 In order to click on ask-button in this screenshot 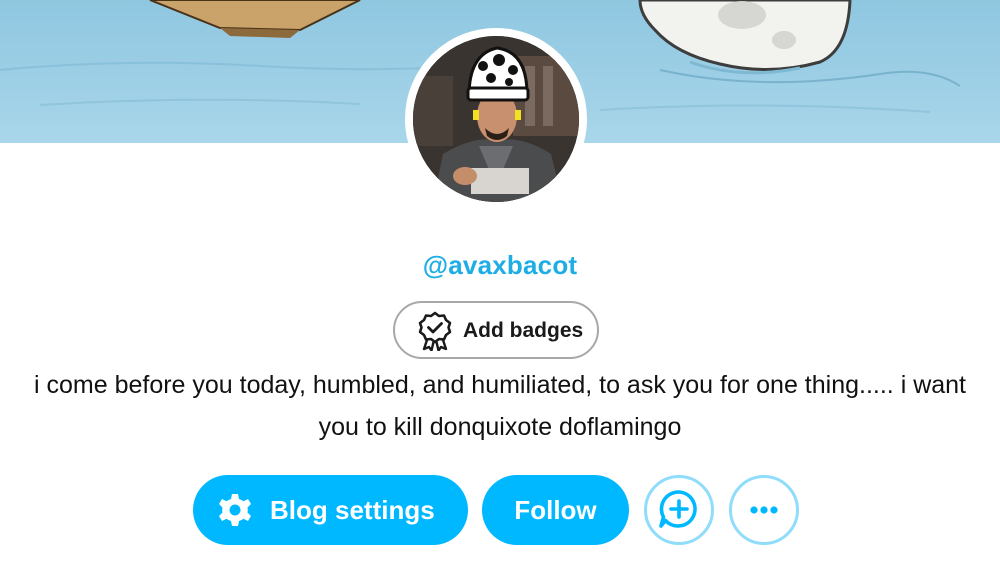, I will do `click(679, 510)`.